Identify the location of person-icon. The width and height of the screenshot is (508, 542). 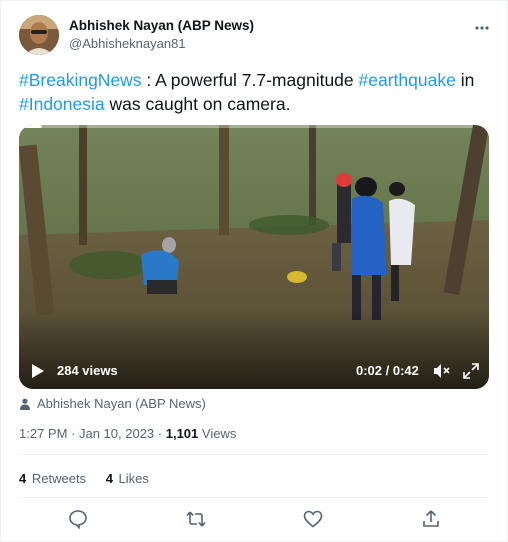
(25, 404).